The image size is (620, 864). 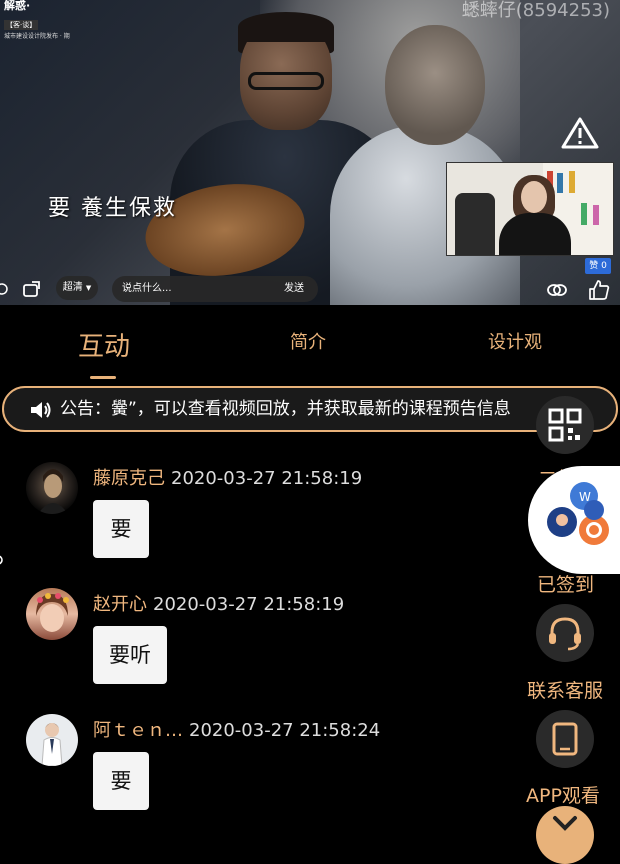 I want to click on message-meta: 赵开心 2020-03-27 21:58:19, so click(x=218, y=603).